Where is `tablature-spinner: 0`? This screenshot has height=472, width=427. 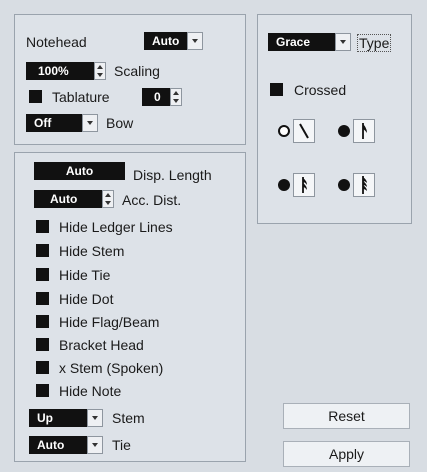 tablature-spinner: 0 is located at coordinates (162, 97).